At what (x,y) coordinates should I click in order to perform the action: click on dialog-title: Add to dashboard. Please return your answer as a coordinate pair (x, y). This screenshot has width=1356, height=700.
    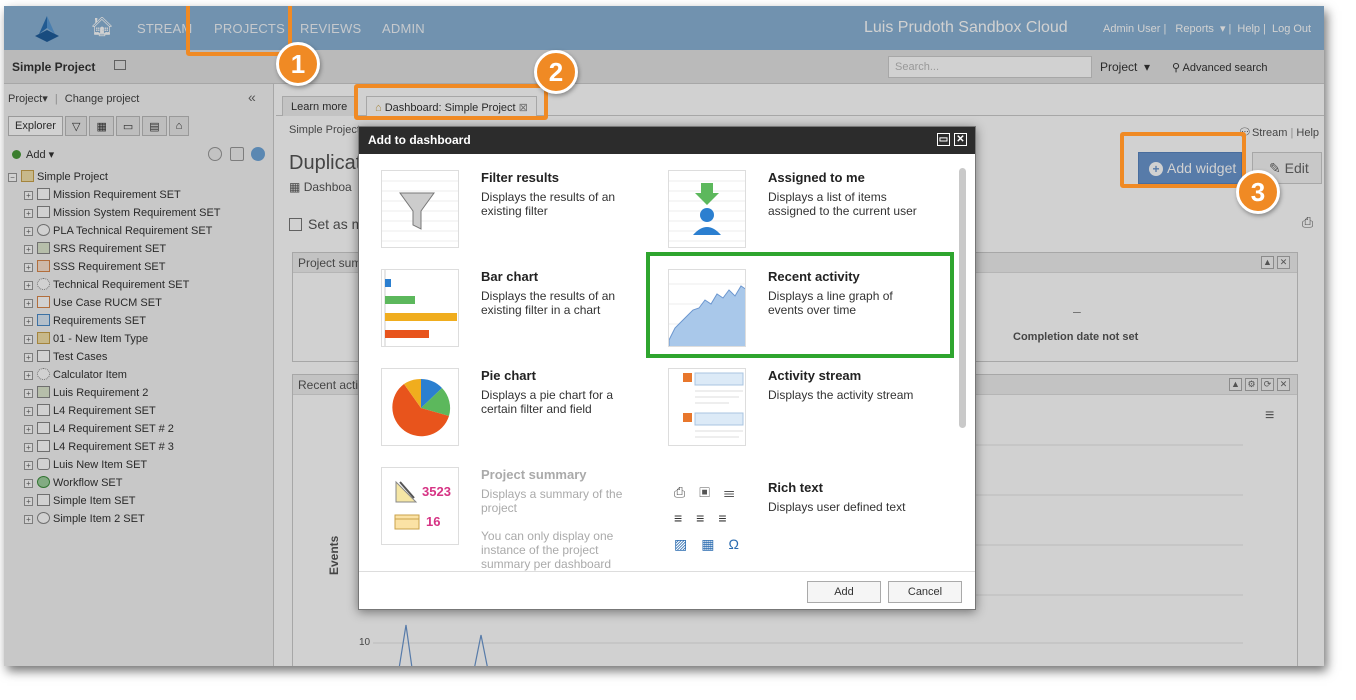
    Looking at the image, I should click on (419, 140).